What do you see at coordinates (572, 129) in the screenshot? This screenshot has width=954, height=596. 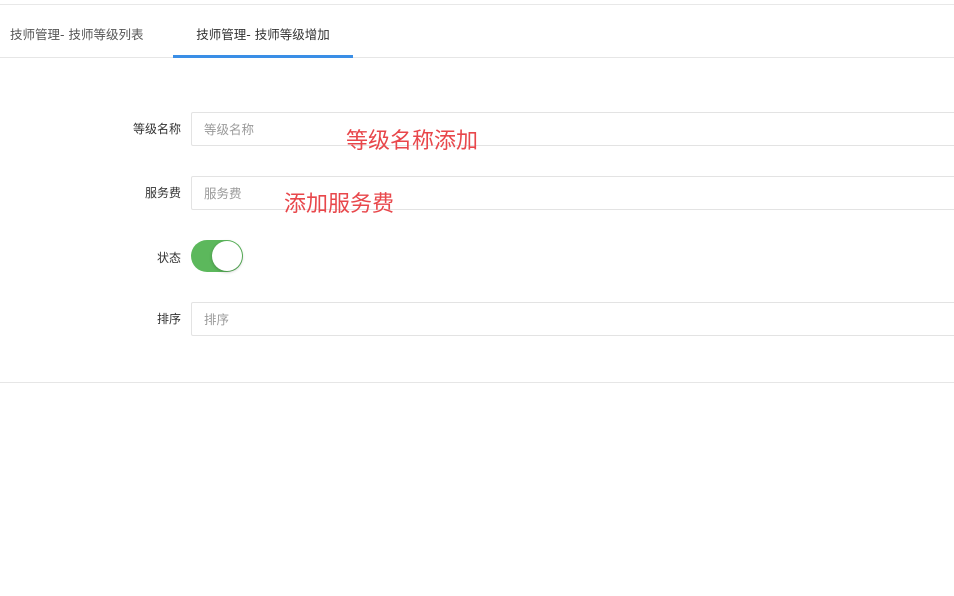 I see `level-name-input` at bounding box center [572, 129].